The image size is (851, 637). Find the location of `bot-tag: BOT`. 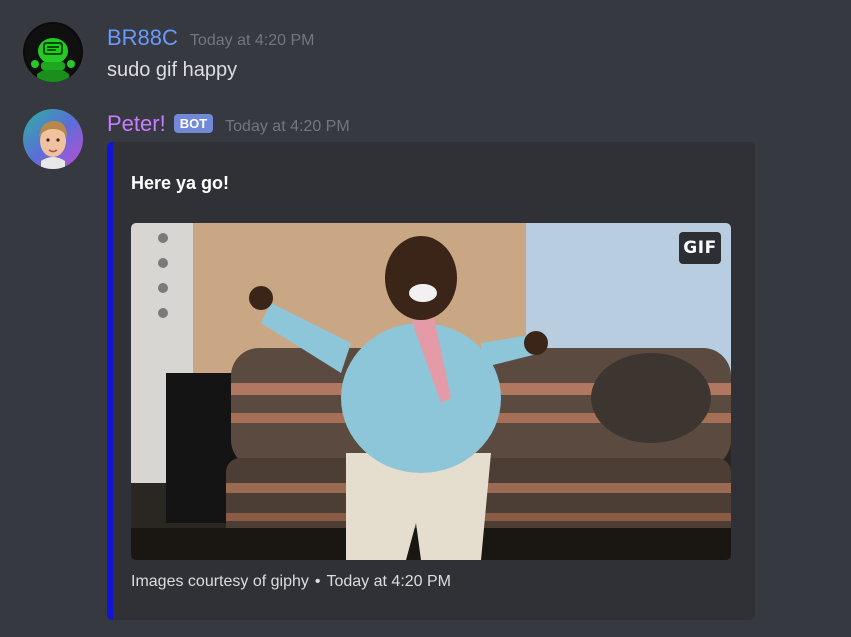

bot-tag: BOT is located at coordinates (193, 123).